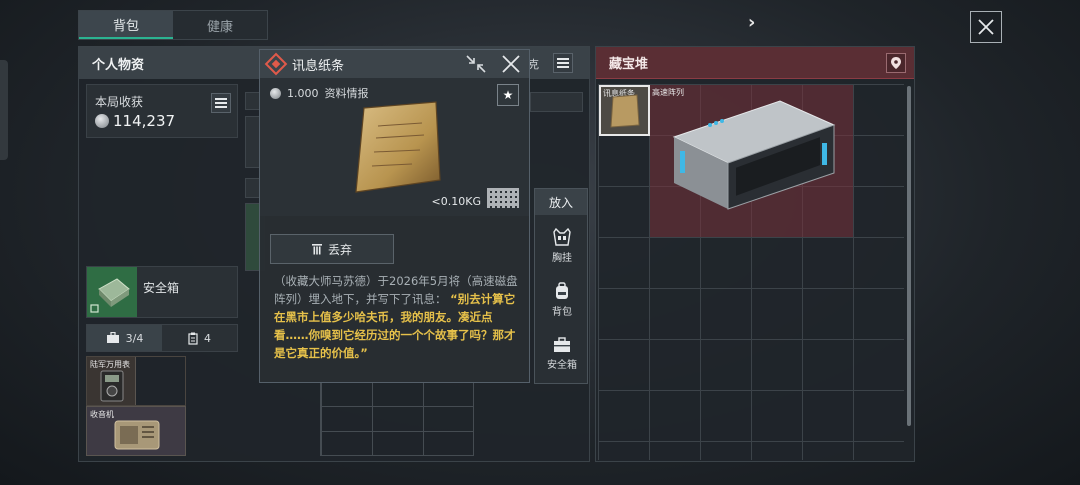  Describe the element at coordinates (4, 110) in the screenshot. I see `left-edge-handle` at that location.